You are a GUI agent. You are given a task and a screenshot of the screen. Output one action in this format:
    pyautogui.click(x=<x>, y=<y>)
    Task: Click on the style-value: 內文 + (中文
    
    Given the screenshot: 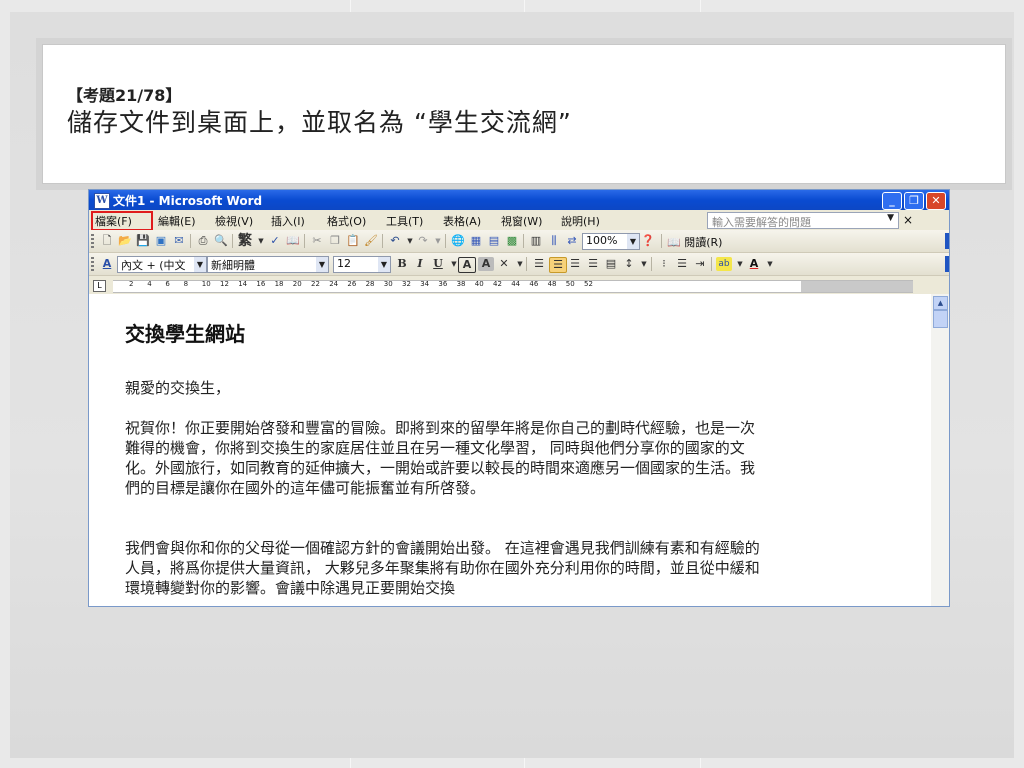 What is the action you would take?
    pyautogui.click(x=153, y=265)
    